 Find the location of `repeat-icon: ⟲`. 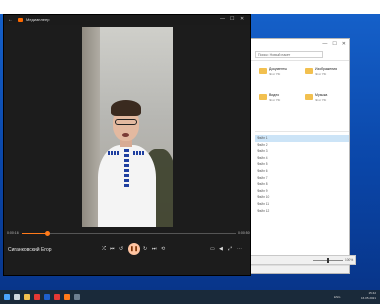

repeat-icon: ⟲ is located at coordinates (163, 249).